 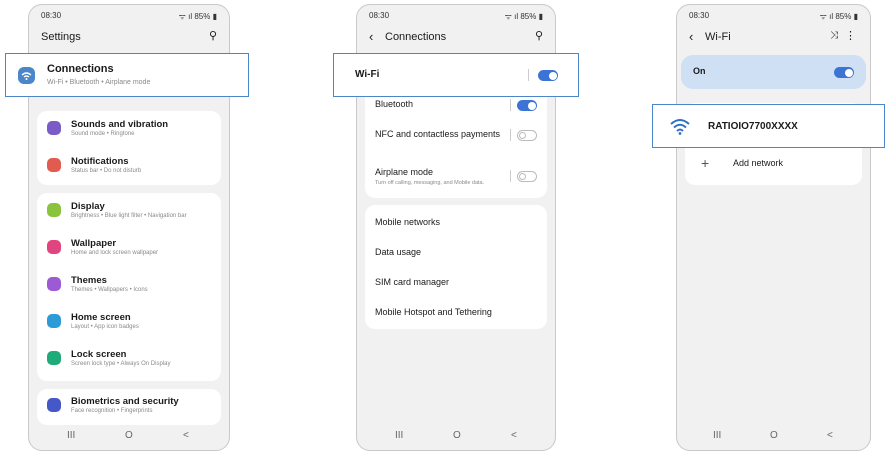 What do you see at coordinates (109, 290) in the screenshot?
I see `item-sub: Themes • Wallpapers • Icons` at bounding box center [109, 290].